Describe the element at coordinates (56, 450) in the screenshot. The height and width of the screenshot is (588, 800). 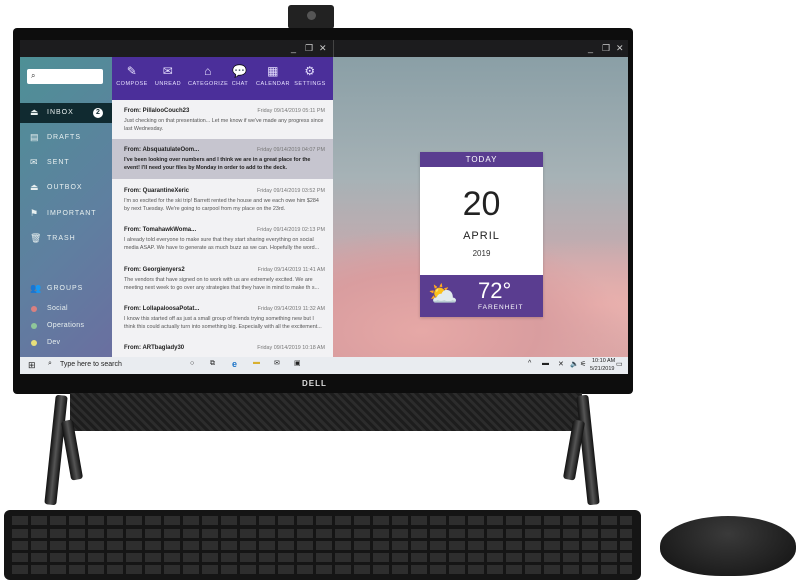
I see `stand-leg-left` at that location.